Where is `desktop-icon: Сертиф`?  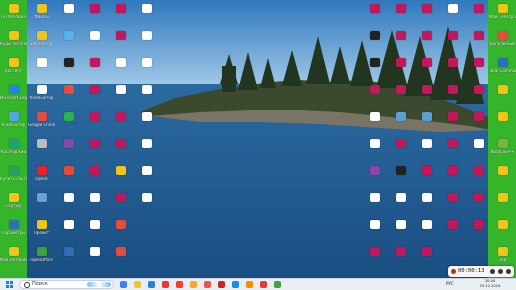 desktop-icon: Сертиф is located at coordinates (13, 204).